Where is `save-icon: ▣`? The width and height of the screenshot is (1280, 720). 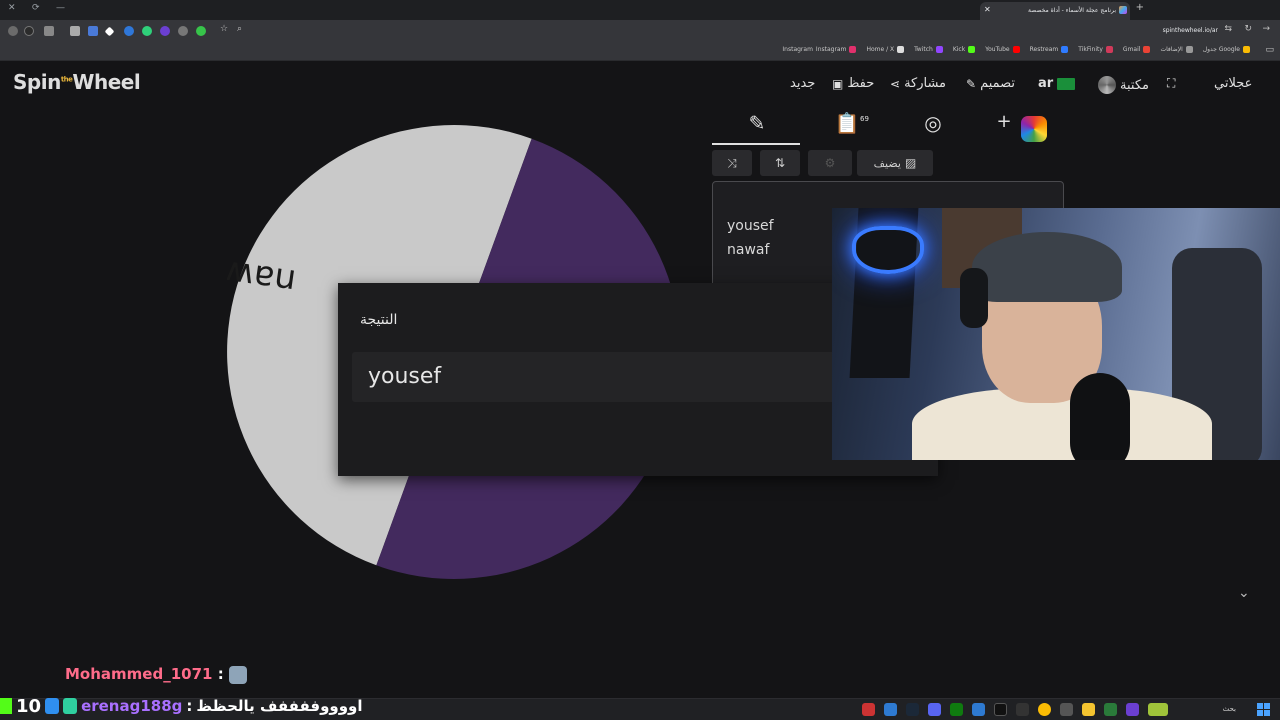
save-icon: ▣ is located at coordinates (838, 83).